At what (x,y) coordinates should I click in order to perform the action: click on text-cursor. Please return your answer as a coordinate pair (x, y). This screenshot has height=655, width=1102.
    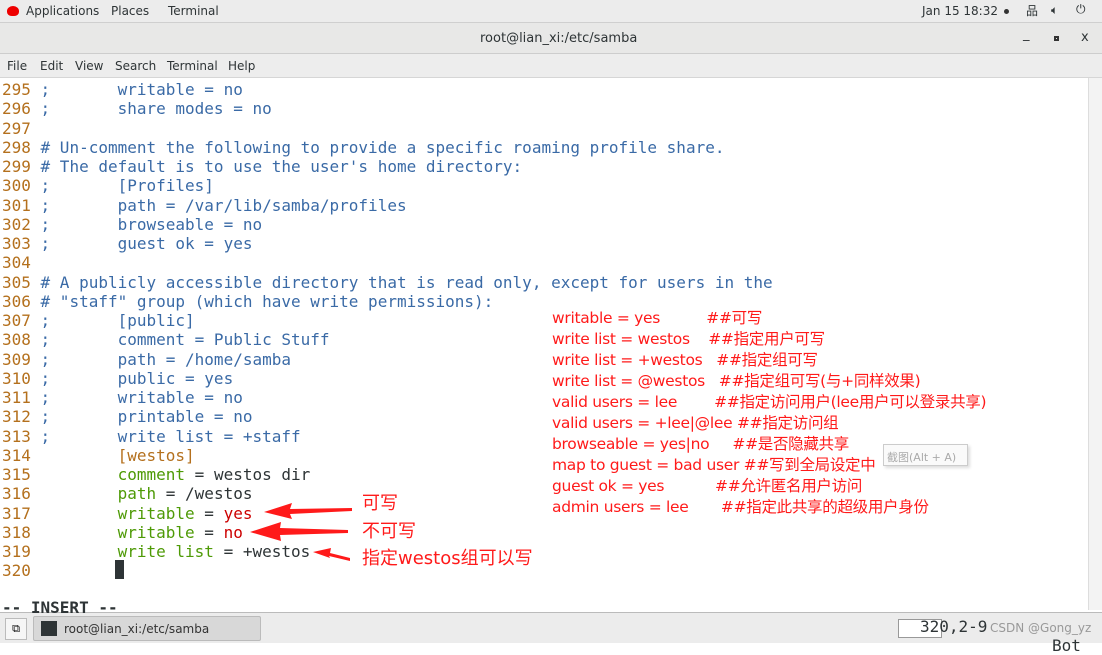
    Looking at the image, I should click on (119, 569).